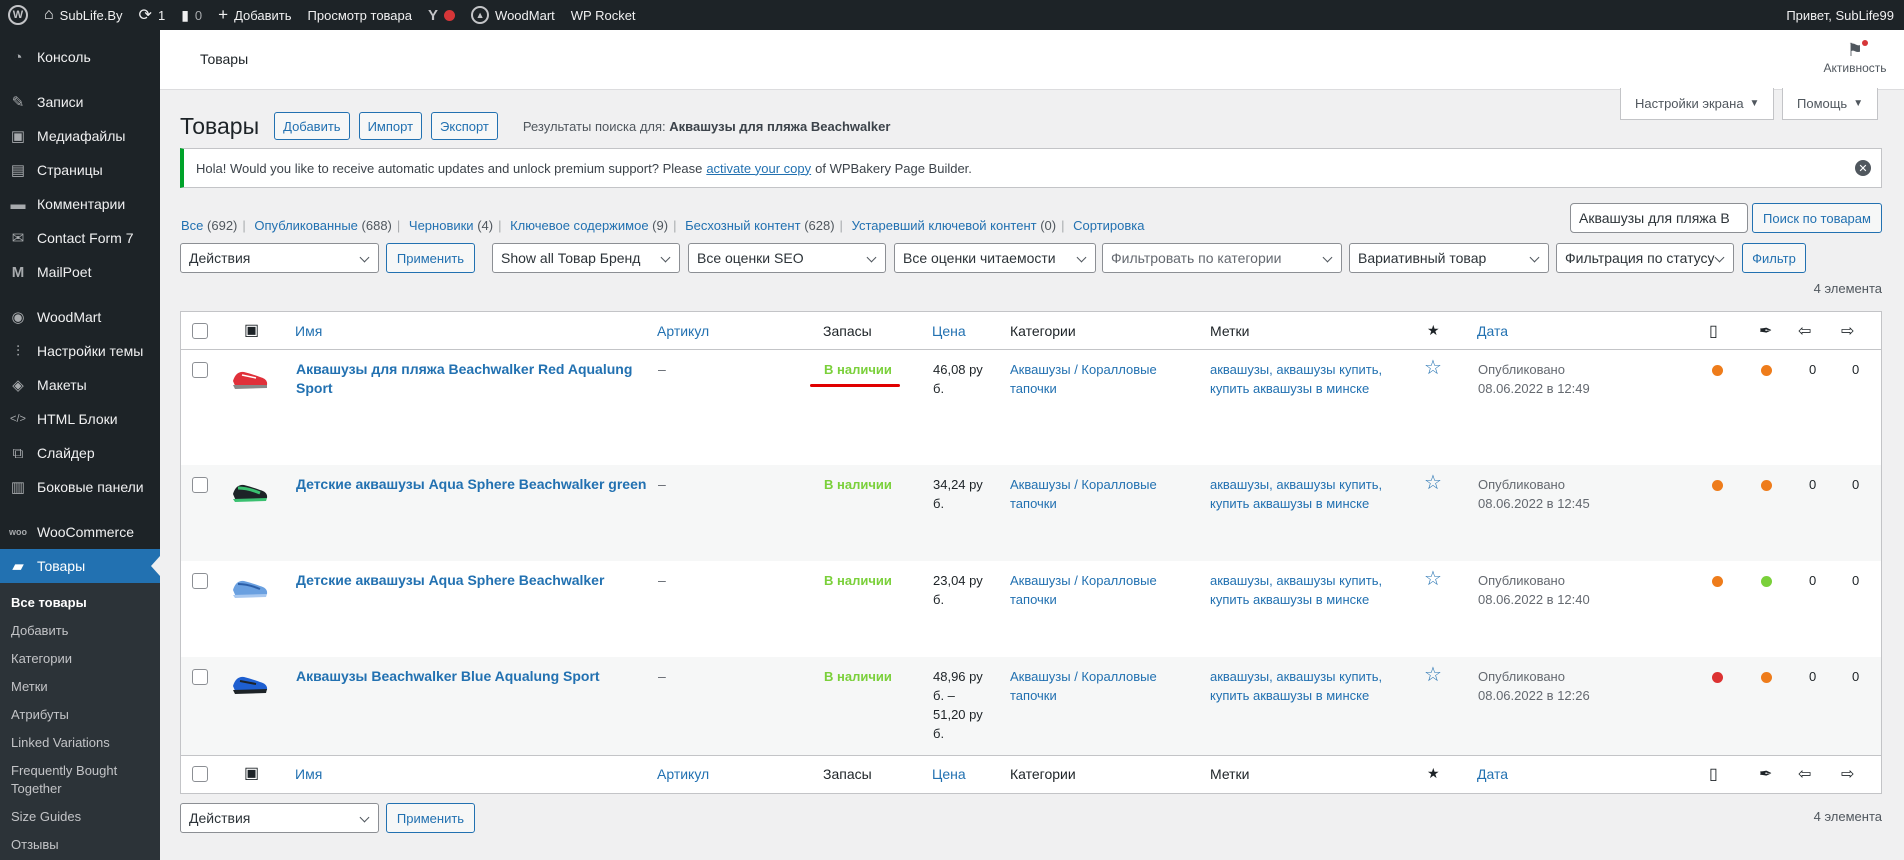 The width and height of the screenshot is (1904, 860). I want to click on readability-filter-select: Все оценки читаемости, so click(995, 258).